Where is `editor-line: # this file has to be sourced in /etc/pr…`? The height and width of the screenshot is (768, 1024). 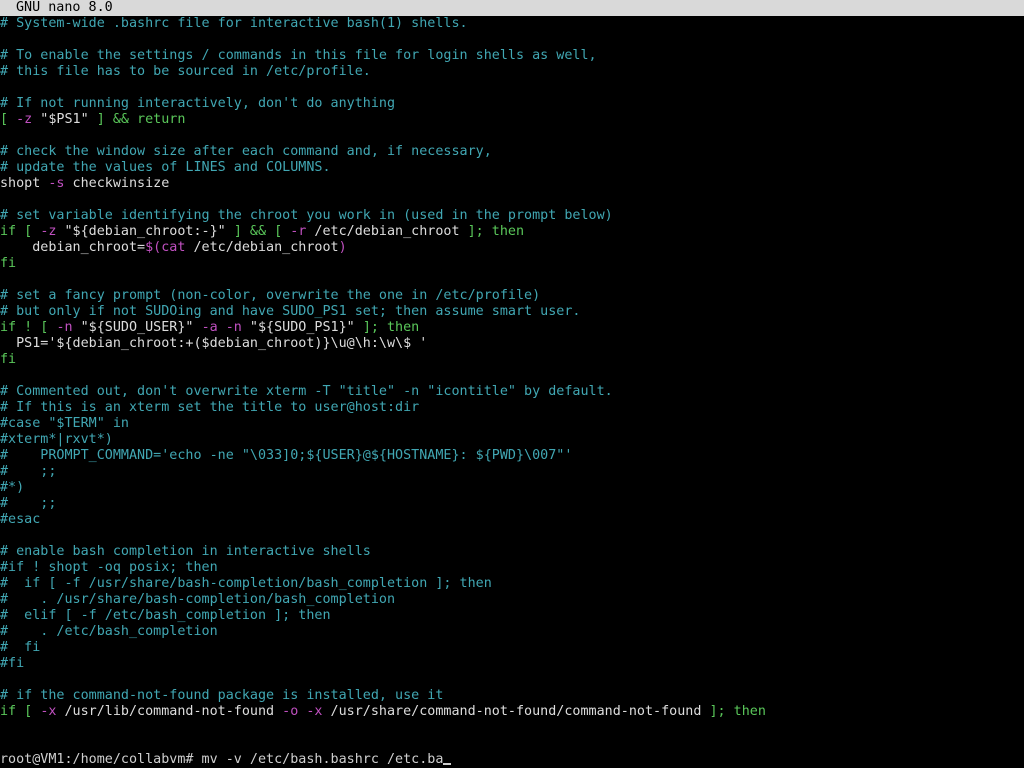 editor-line: # this file has to be sourced in /etc/pr… is located at coordinates (512, 72).